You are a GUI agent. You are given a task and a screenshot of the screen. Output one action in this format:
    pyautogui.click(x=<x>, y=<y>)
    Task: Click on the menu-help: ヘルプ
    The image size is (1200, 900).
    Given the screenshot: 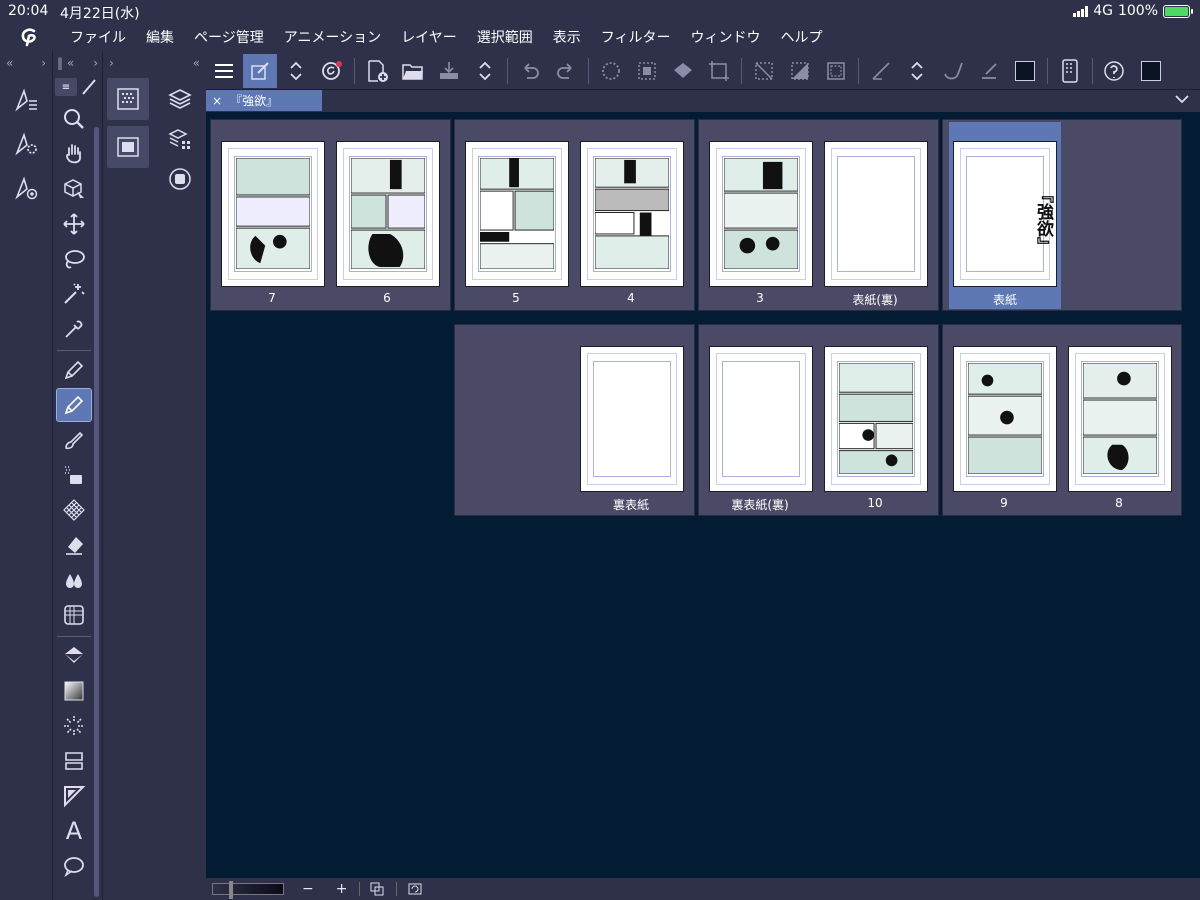 What is the action you would take?
    pyautogui.click(x=802, y=37)
    